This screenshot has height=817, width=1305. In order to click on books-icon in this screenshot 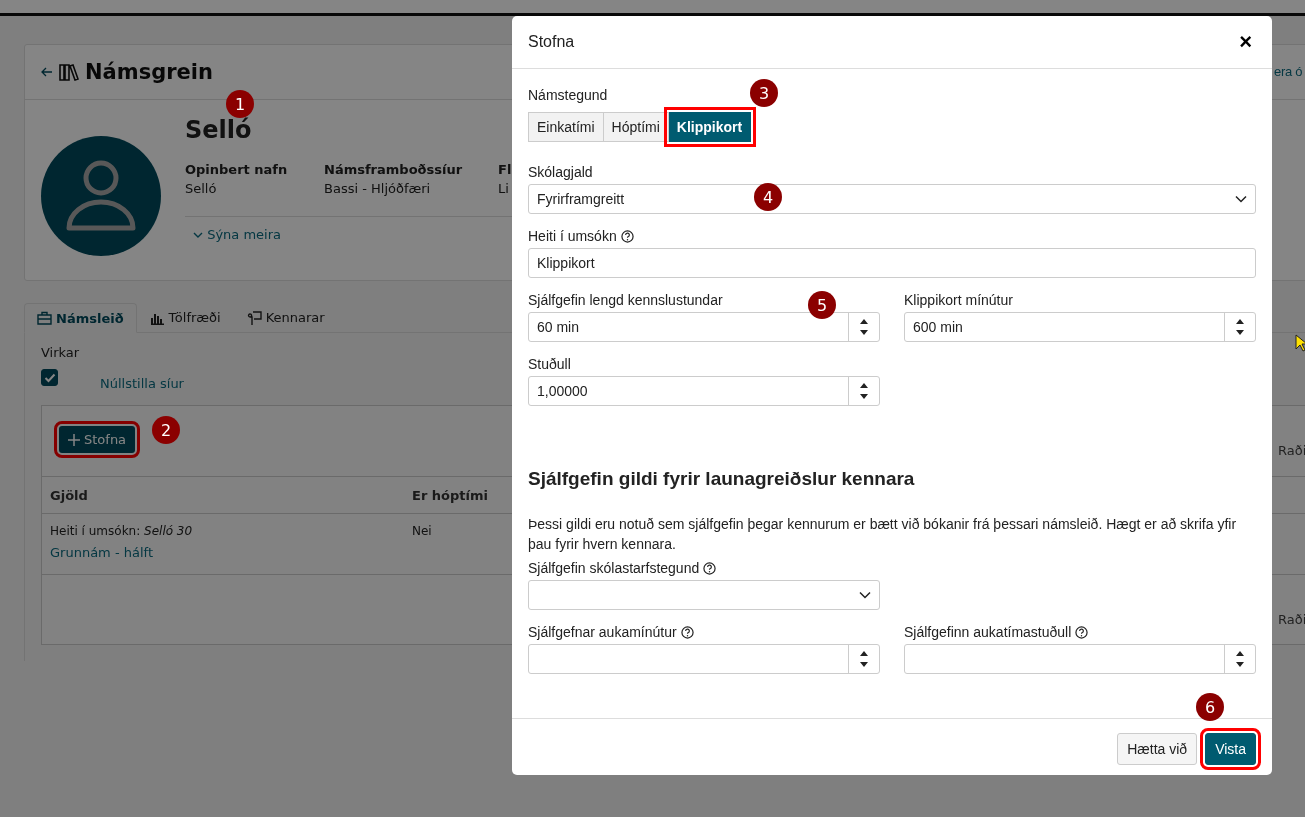, I will do `click(69, 72)`.